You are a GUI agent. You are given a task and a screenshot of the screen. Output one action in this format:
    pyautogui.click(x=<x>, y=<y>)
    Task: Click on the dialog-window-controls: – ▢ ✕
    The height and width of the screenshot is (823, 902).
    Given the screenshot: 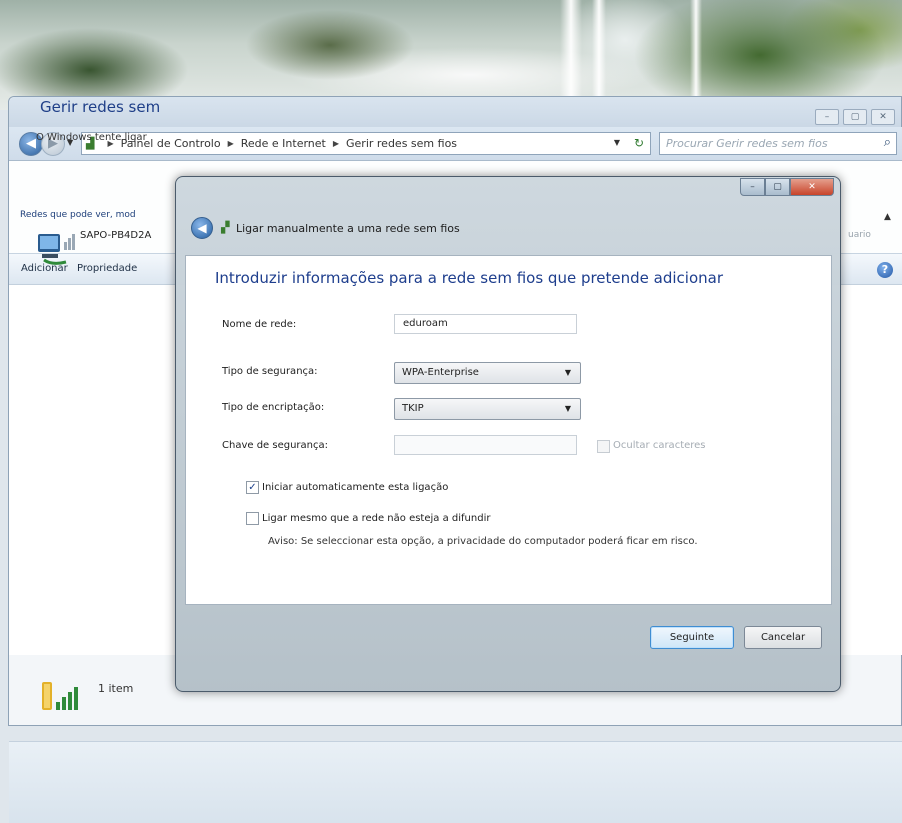 What is the action you would take?
    pyautogui.click(x=787, y=187)
    